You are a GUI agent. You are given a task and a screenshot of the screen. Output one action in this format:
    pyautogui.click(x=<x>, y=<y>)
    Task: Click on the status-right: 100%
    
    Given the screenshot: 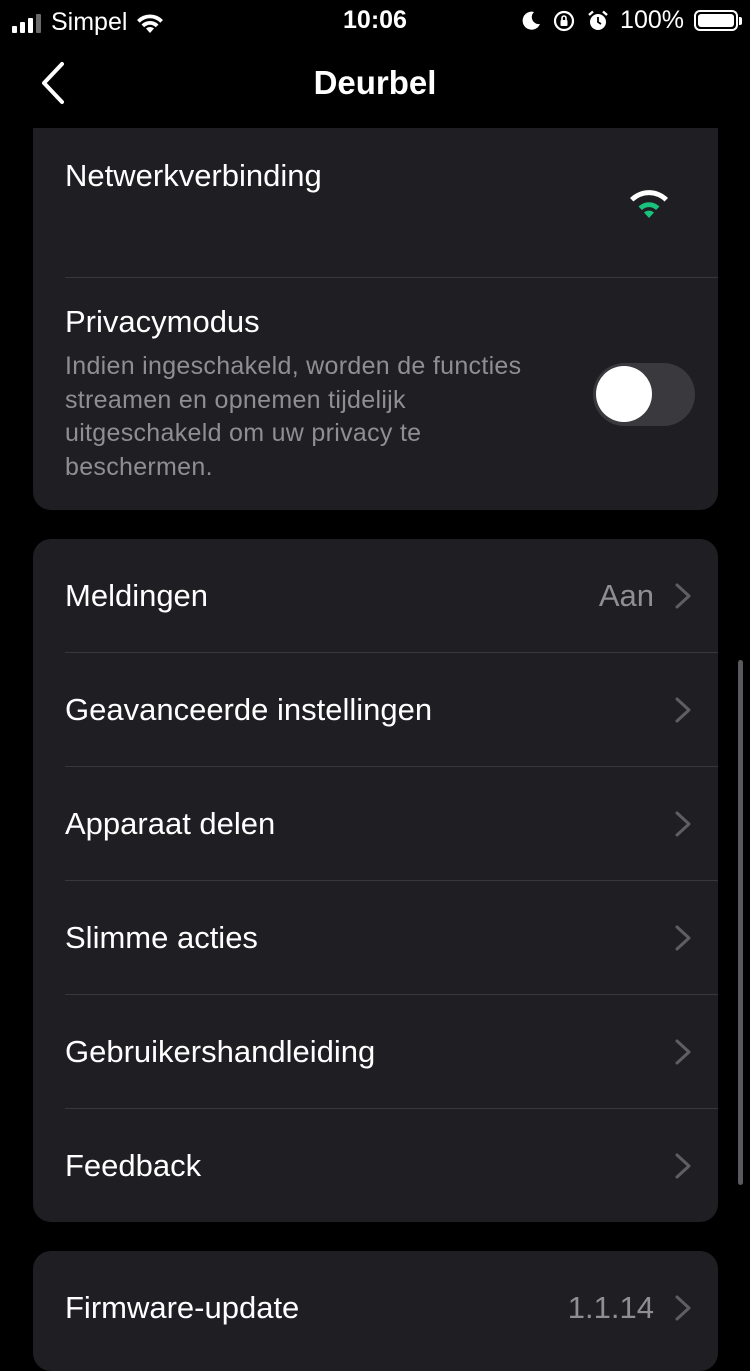 What is the action you would take?
    pyautogui.click(x=631, y=20)
    